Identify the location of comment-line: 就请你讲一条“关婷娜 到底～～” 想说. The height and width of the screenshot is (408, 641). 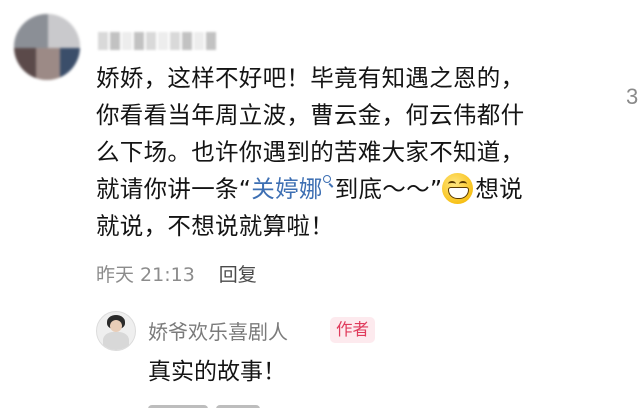
(356, 189).